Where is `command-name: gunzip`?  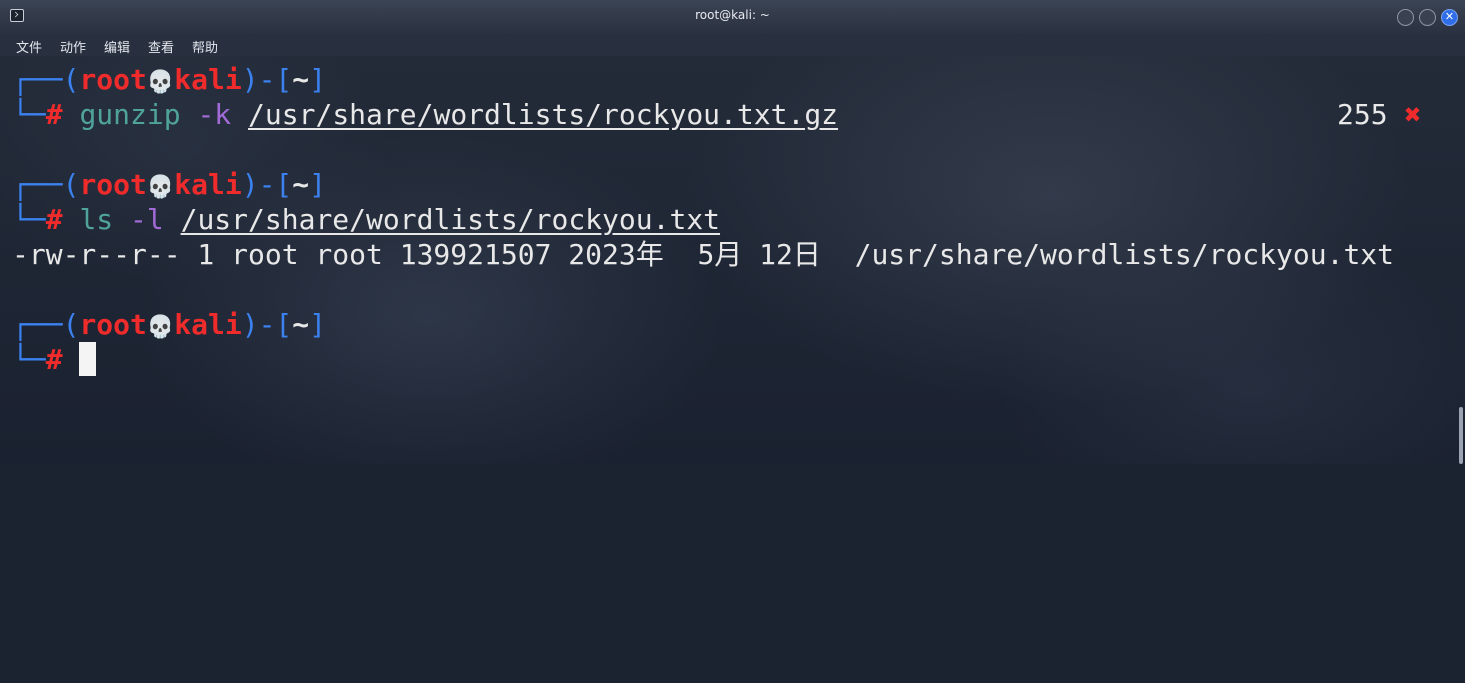
command-name: gunzip is located at coordinates (130, 114).